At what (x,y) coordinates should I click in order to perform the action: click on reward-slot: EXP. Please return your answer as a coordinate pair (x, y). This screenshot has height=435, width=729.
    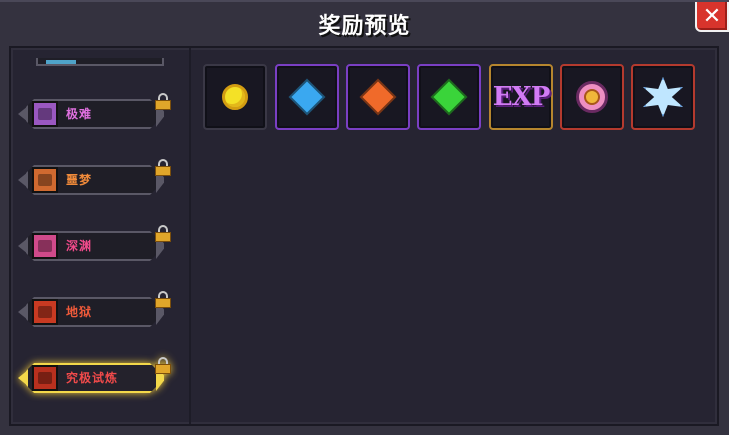
    Looking at the image, I should click on (521, 97).